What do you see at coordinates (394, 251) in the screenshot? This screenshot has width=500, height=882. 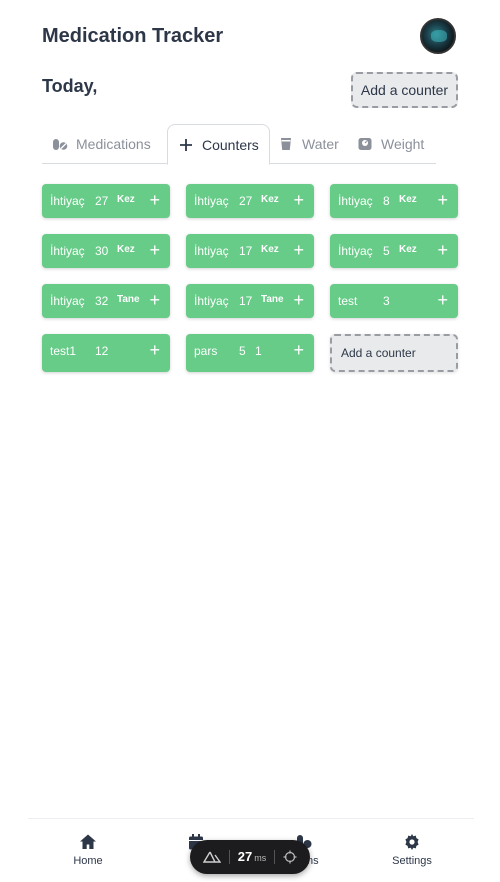 I see `counter-card: İhtiyaç 5 Kez +` at bounding box center [394, 251].